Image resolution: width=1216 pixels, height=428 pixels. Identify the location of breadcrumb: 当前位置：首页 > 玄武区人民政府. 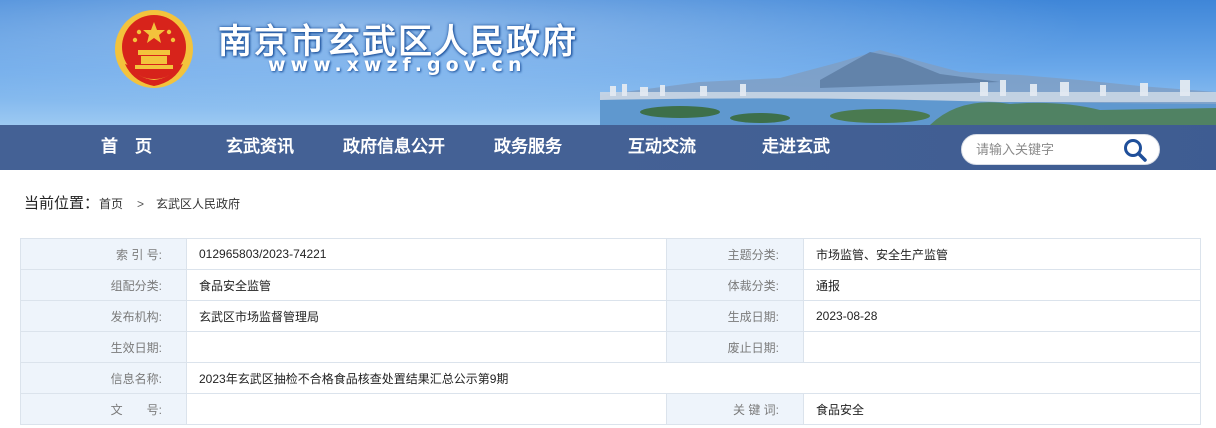
(132, 204).